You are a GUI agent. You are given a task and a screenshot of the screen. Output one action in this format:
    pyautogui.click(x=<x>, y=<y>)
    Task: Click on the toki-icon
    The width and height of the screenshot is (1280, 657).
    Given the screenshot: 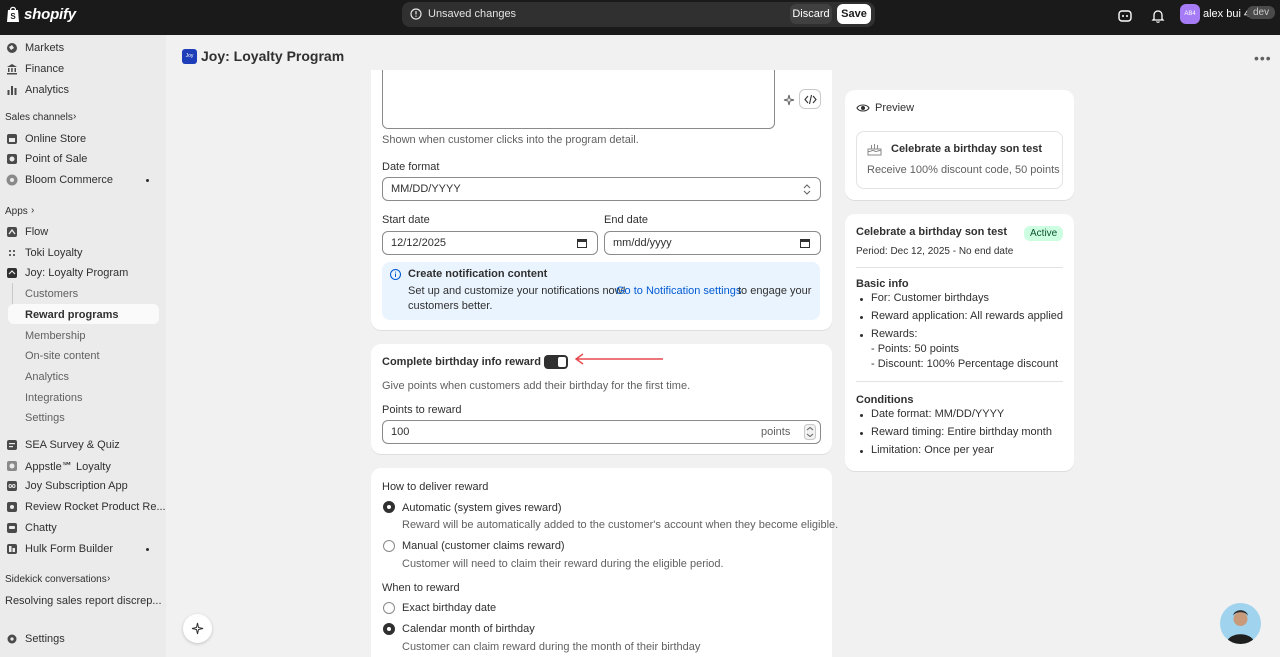 What is the action you would take?
    pyautogui.click(x=12, y=253)
    